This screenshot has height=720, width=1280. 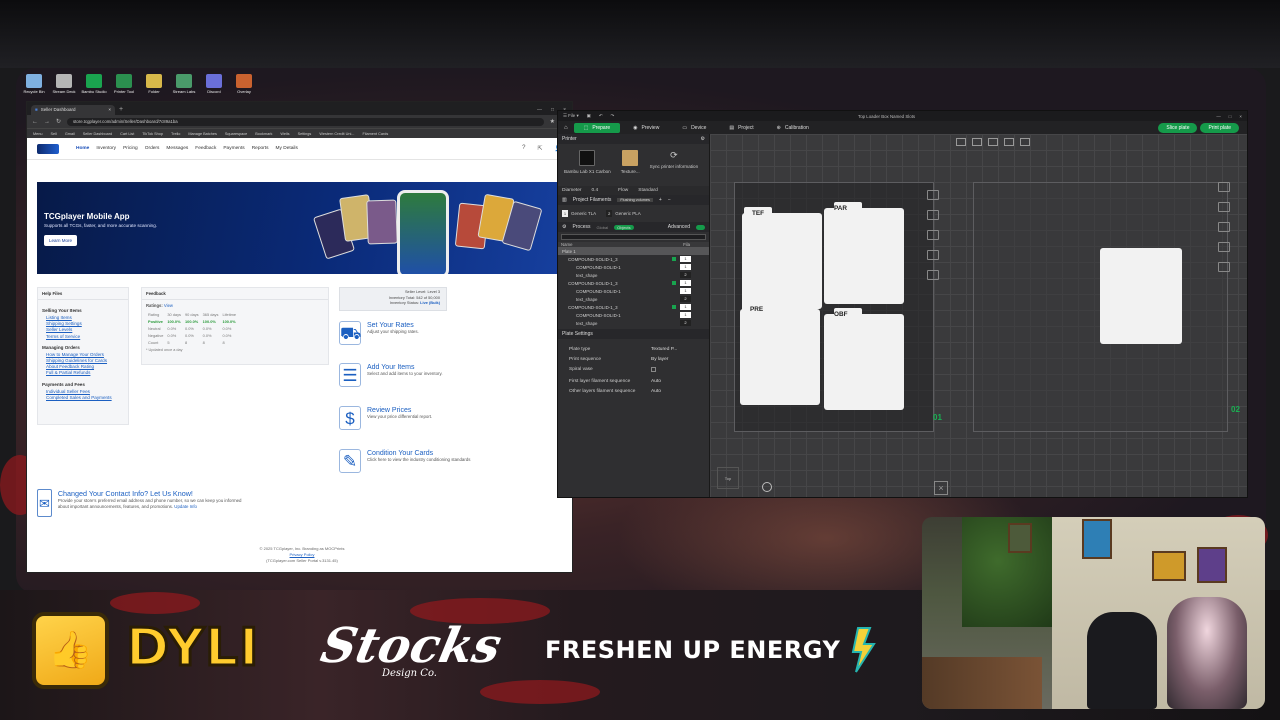 I want to click on action-title: Condition Your Cards, so click(x=418, y=453).